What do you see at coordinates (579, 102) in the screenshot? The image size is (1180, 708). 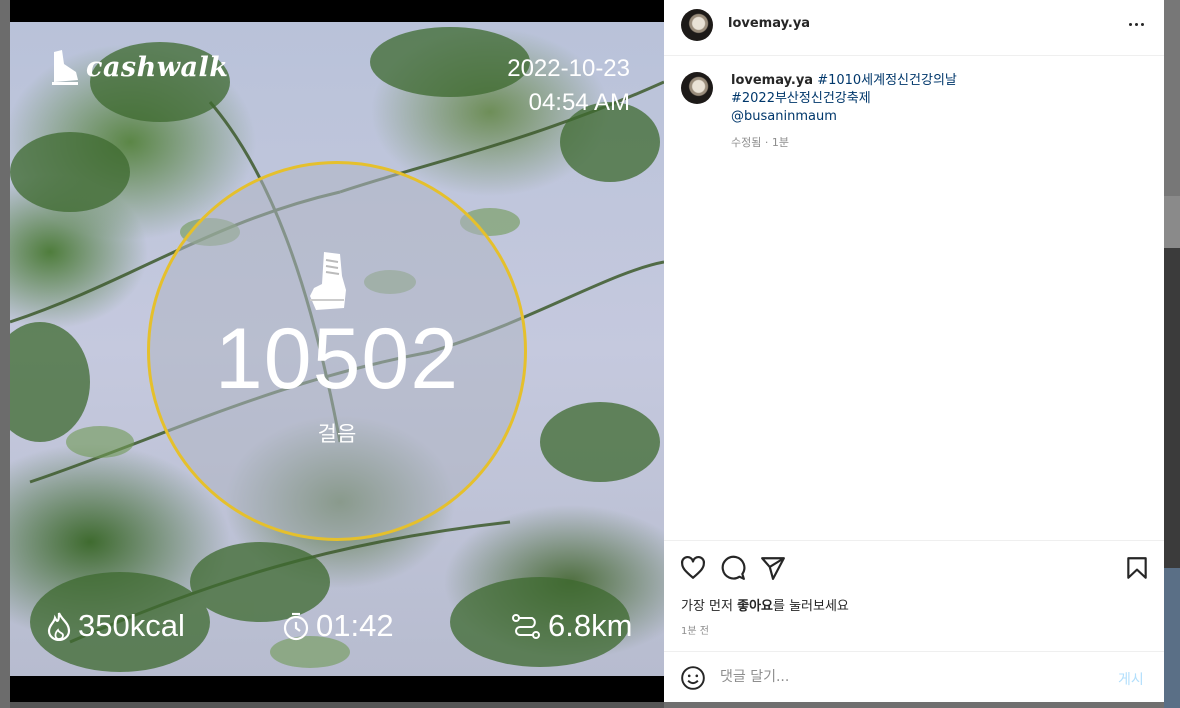 I see `photo-time: 04:54 AM` at bounding box center [579, 102].